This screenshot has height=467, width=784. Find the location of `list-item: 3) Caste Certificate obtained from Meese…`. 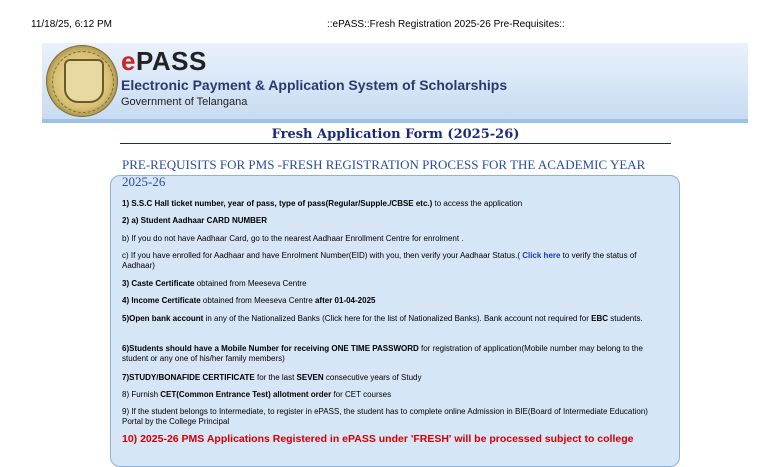

list-item: 3) Caste Certificate obtained from Meese… is located at coordinates (214, 283).